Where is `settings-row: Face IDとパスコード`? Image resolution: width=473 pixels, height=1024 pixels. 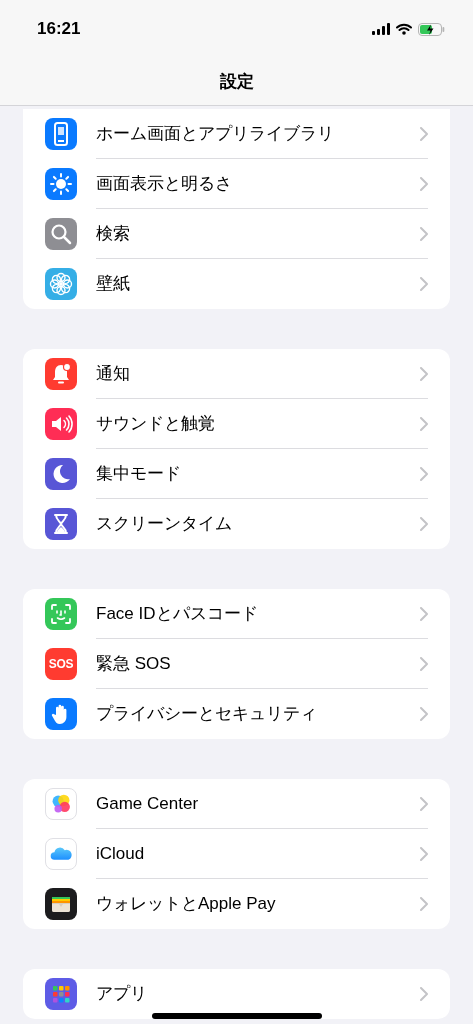
settings-row: Face IDとパスコード is located at coordinates (236, 614).